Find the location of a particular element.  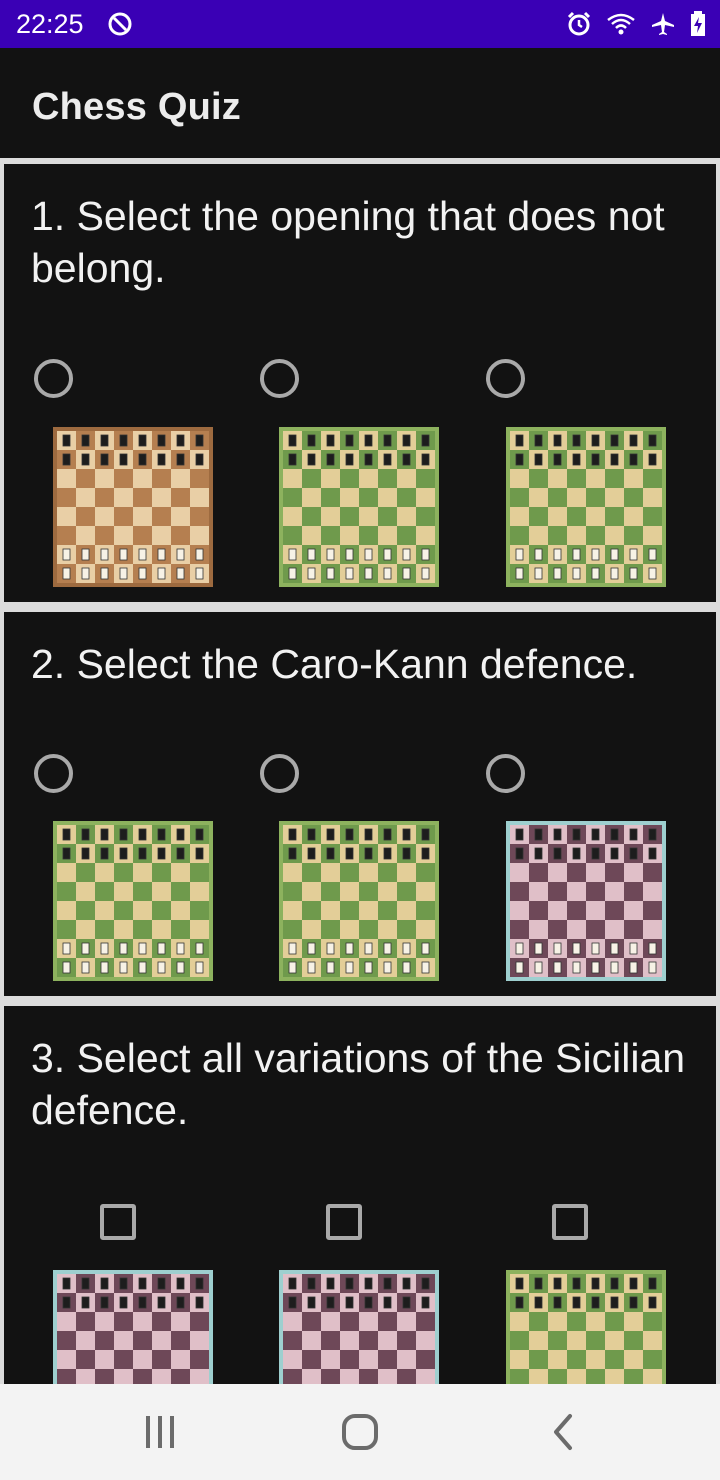

status-bar: 22:25 is located at coordinates (360, 24).